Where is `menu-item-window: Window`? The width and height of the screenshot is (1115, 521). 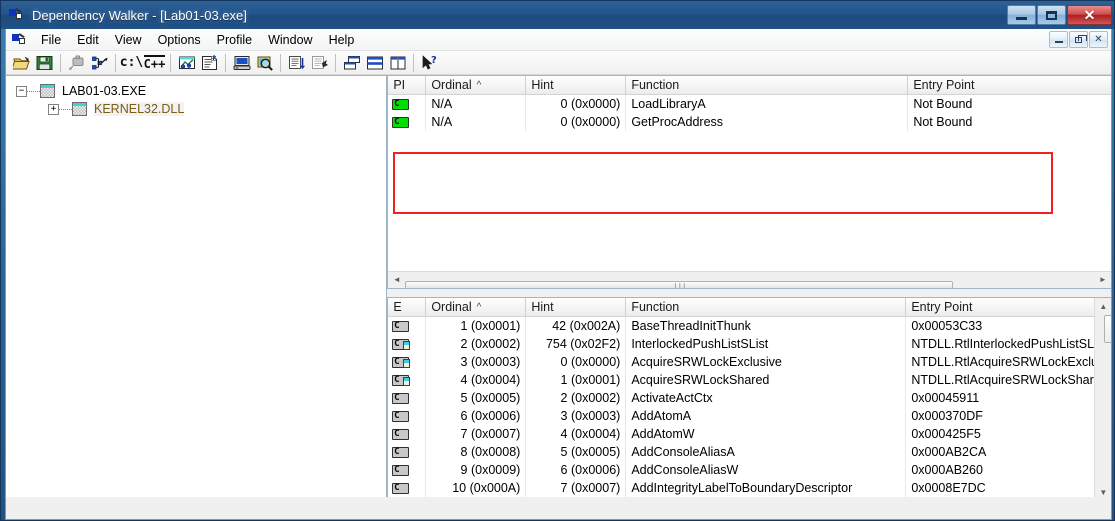 menu-item-window: Window is located at coordinates (290, 40).